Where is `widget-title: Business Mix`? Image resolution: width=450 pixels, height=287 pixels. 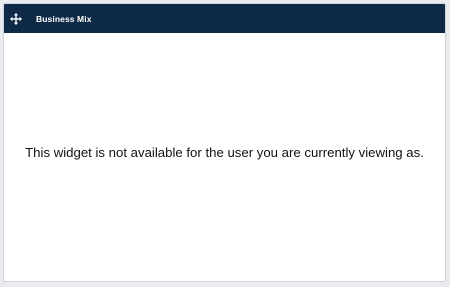
widget-title: Business Mix is located at coordinates (64, 18).